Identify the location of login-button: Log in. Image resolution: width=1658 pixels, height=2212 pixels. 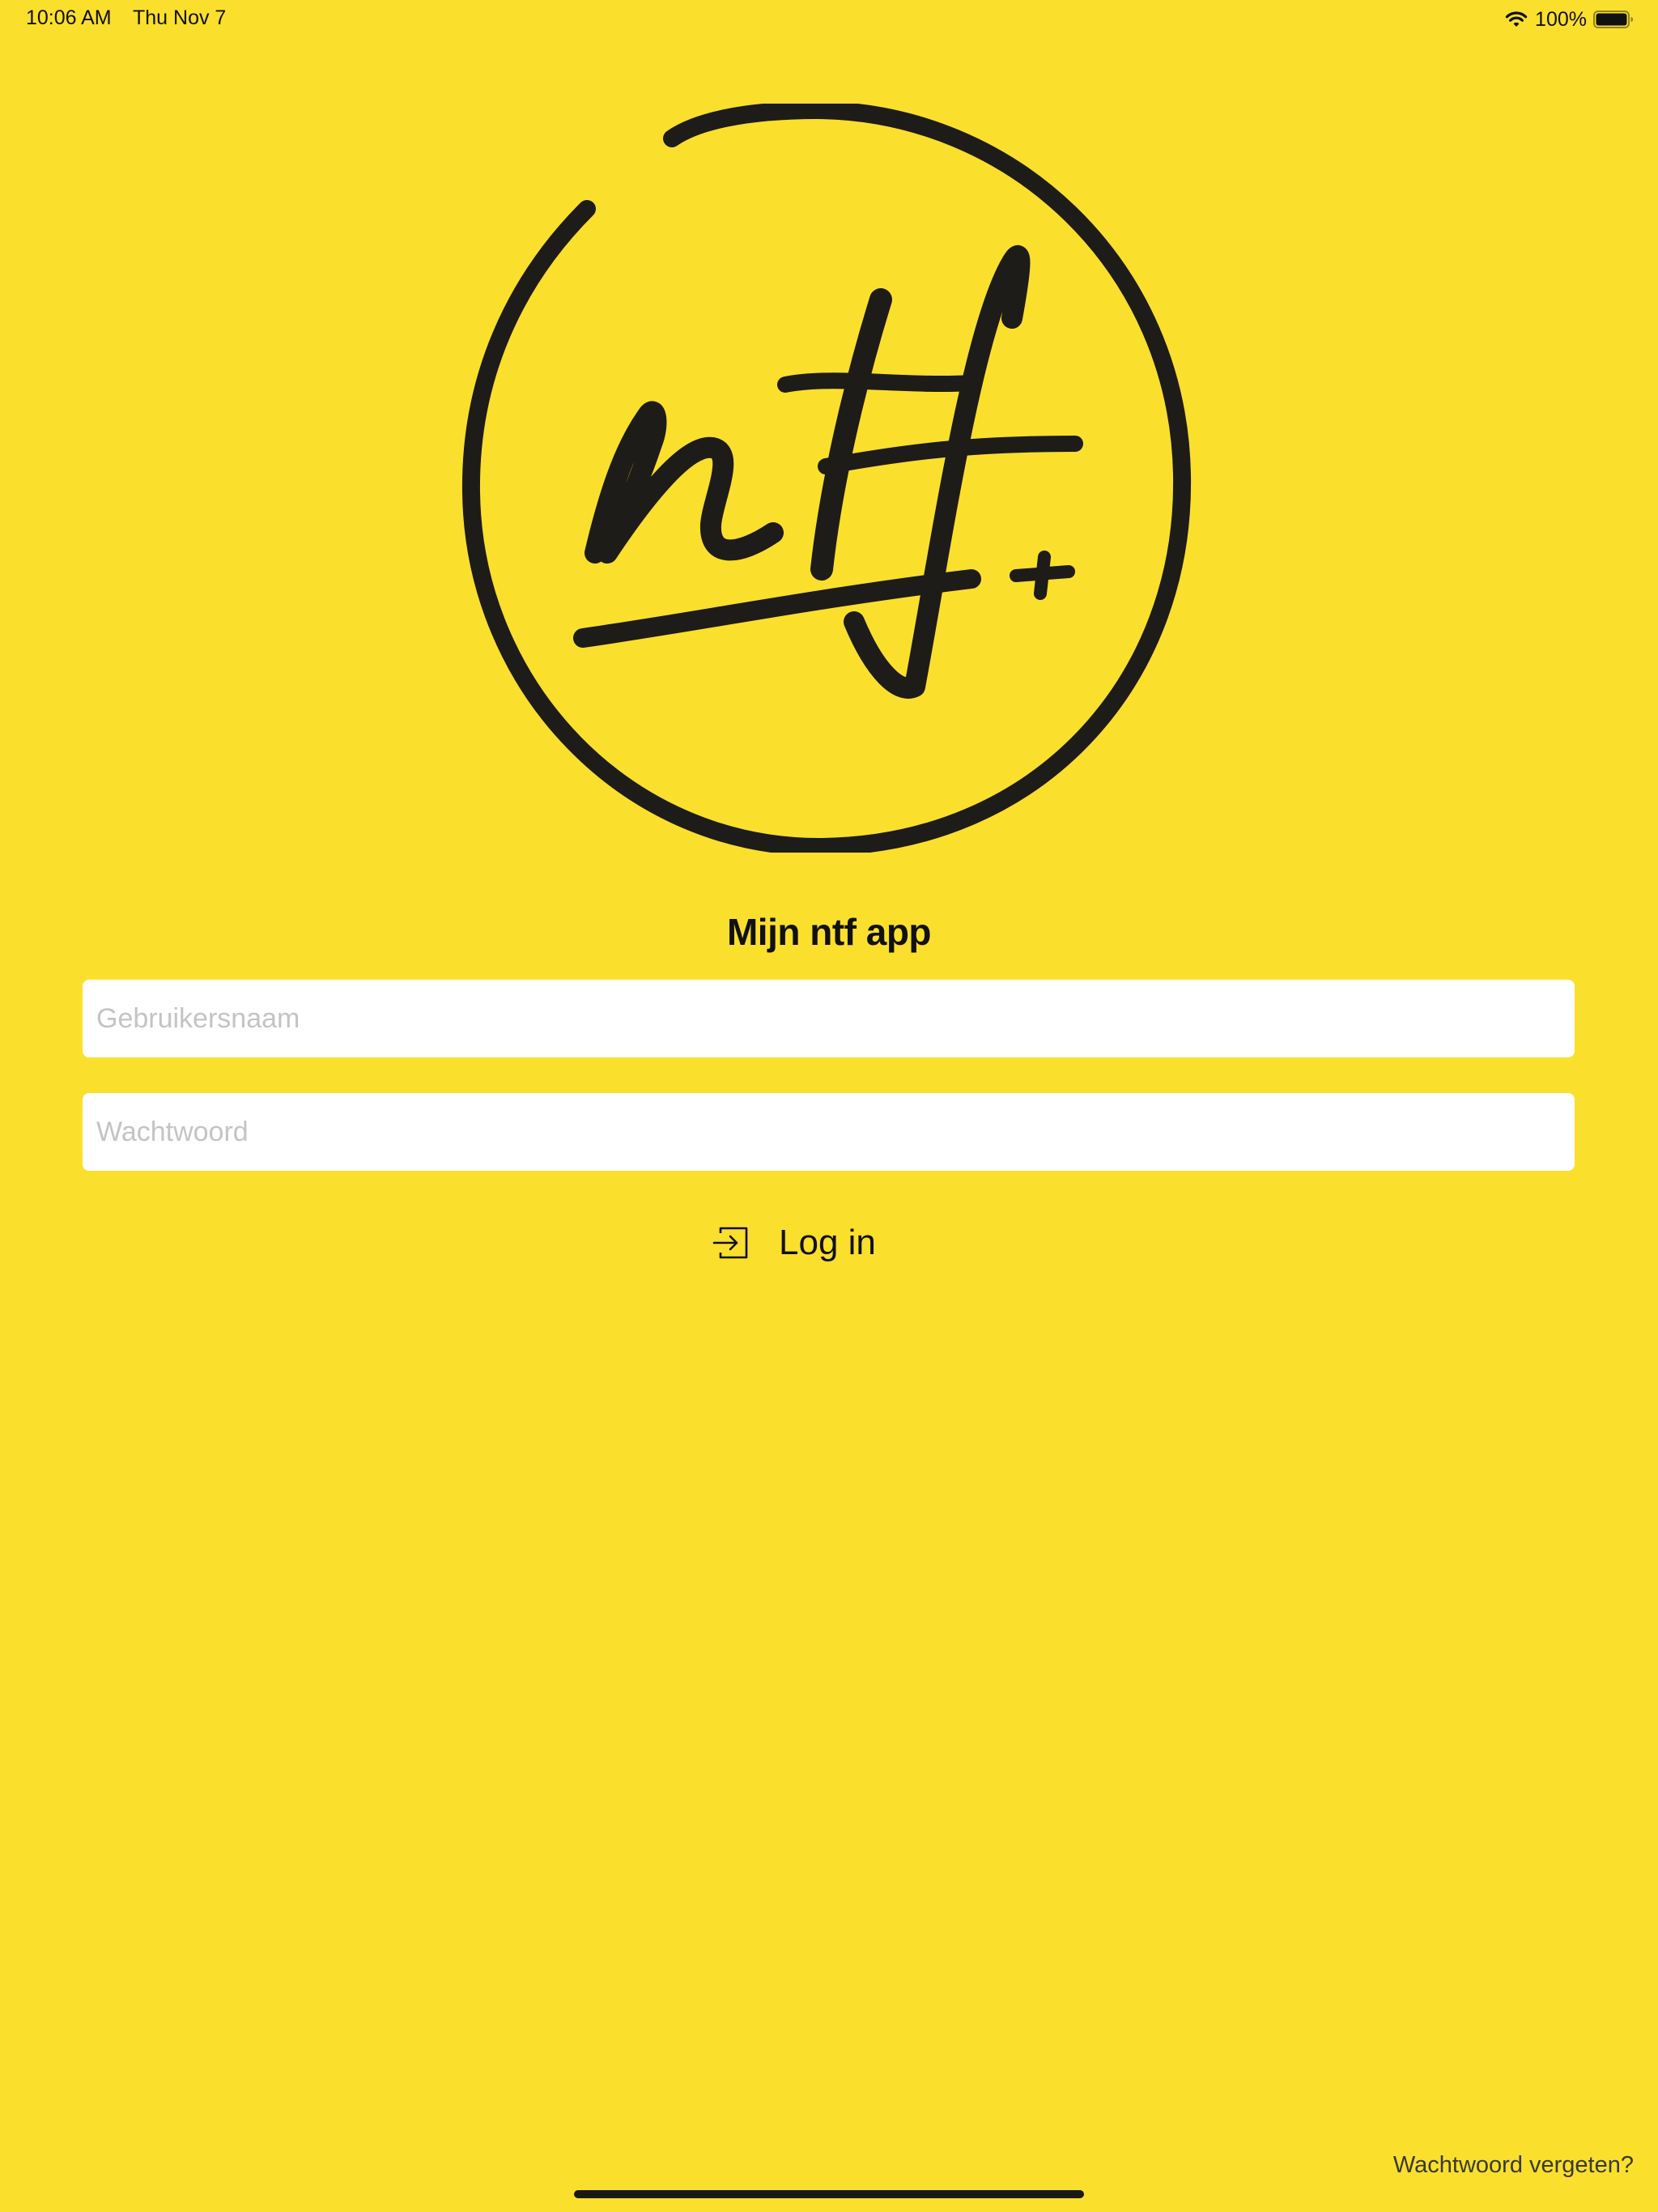
(809, 1243).